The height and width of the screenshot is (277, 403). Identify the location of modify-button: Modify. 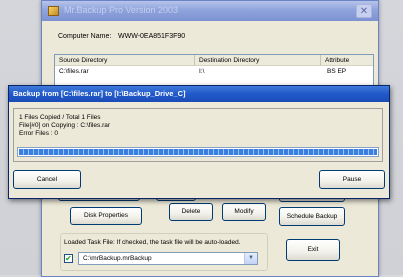
(244, 212).